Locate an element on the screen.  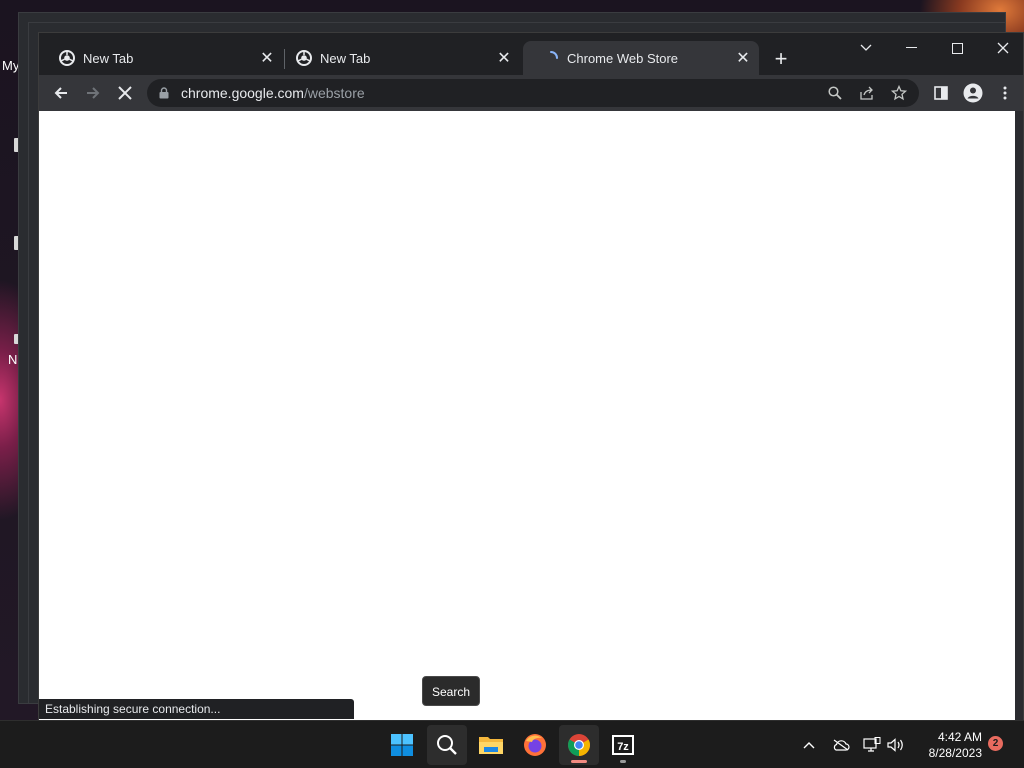
chevron-up-icon is located at coordinates (809, 745).